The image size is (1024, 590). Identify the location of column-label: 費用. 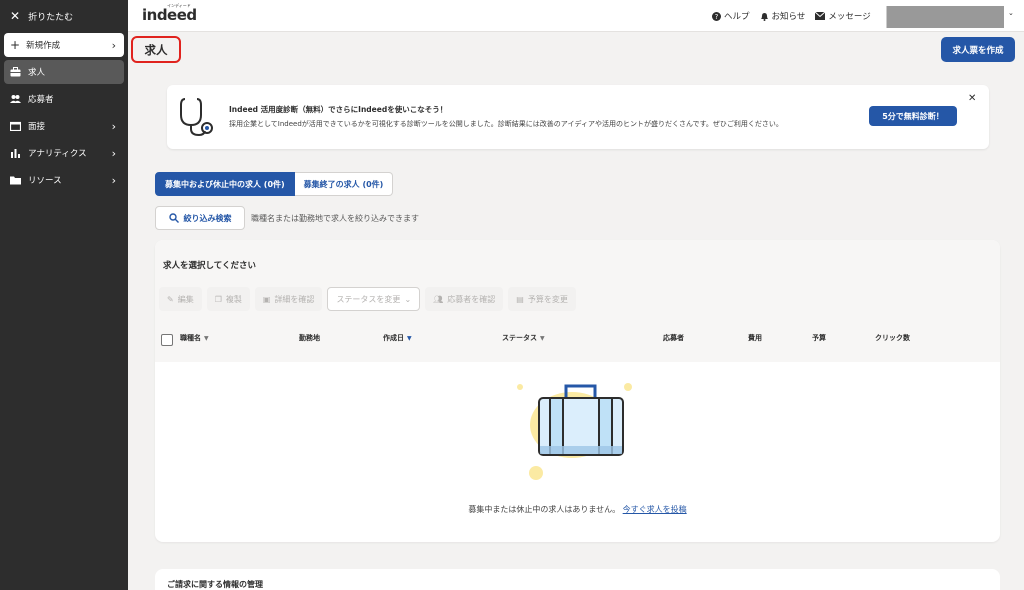
(755, 338).